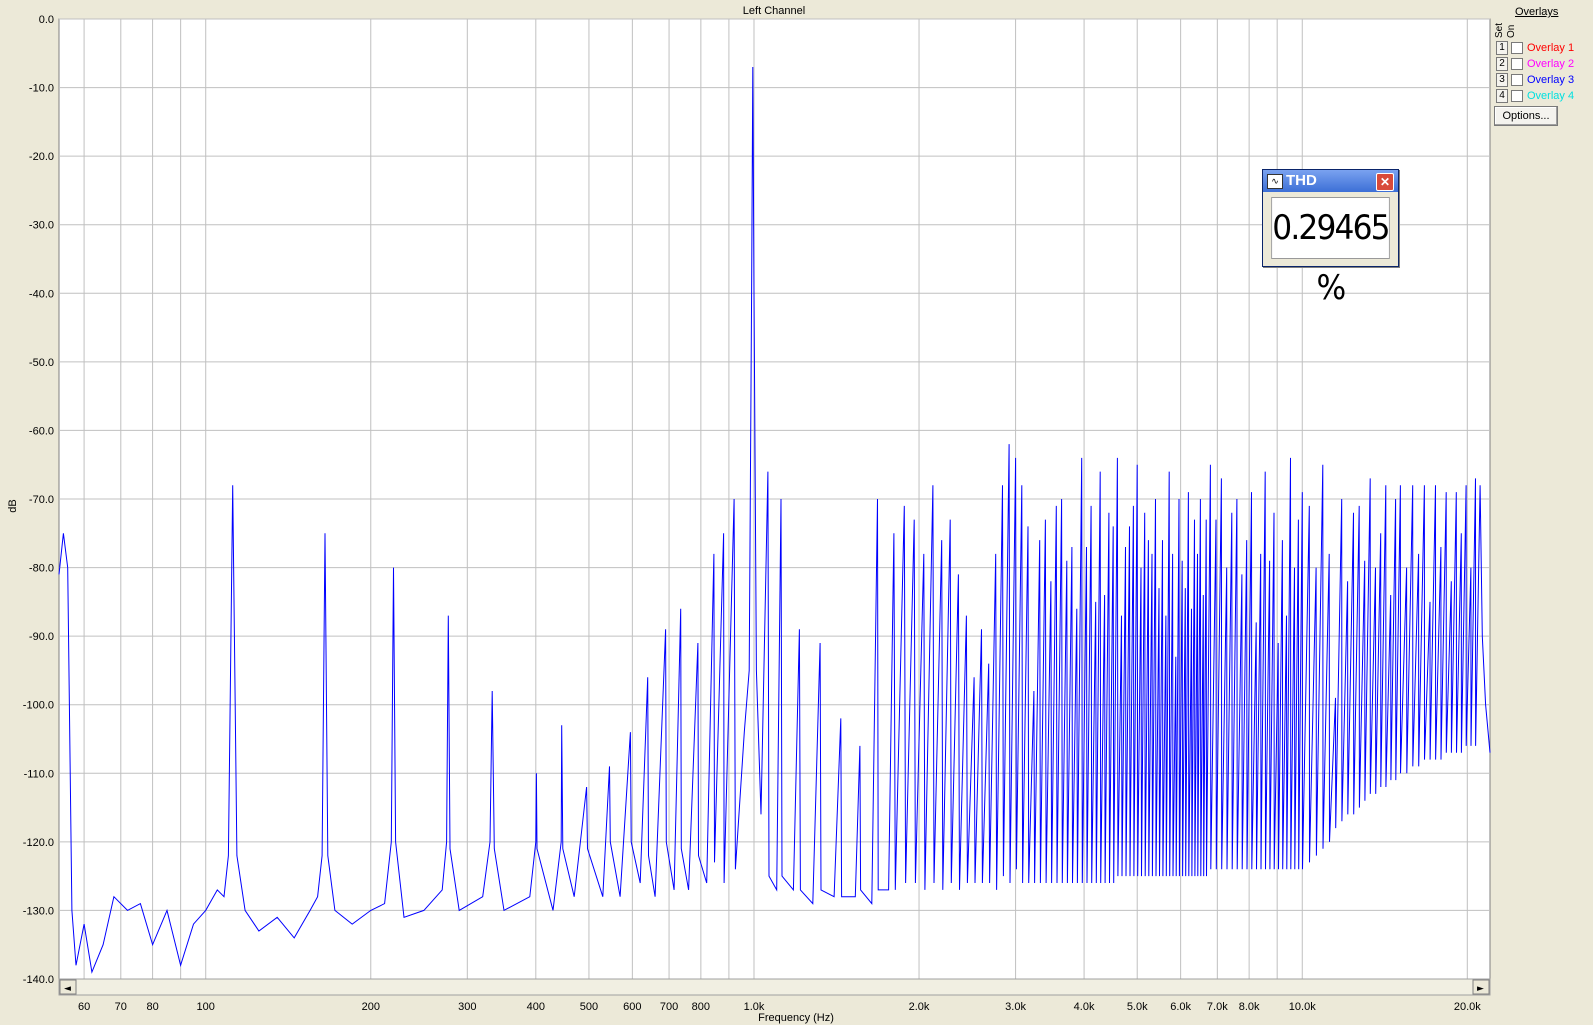  I want to click on x-tick-label: 6.0k, so click(1180, 1007).